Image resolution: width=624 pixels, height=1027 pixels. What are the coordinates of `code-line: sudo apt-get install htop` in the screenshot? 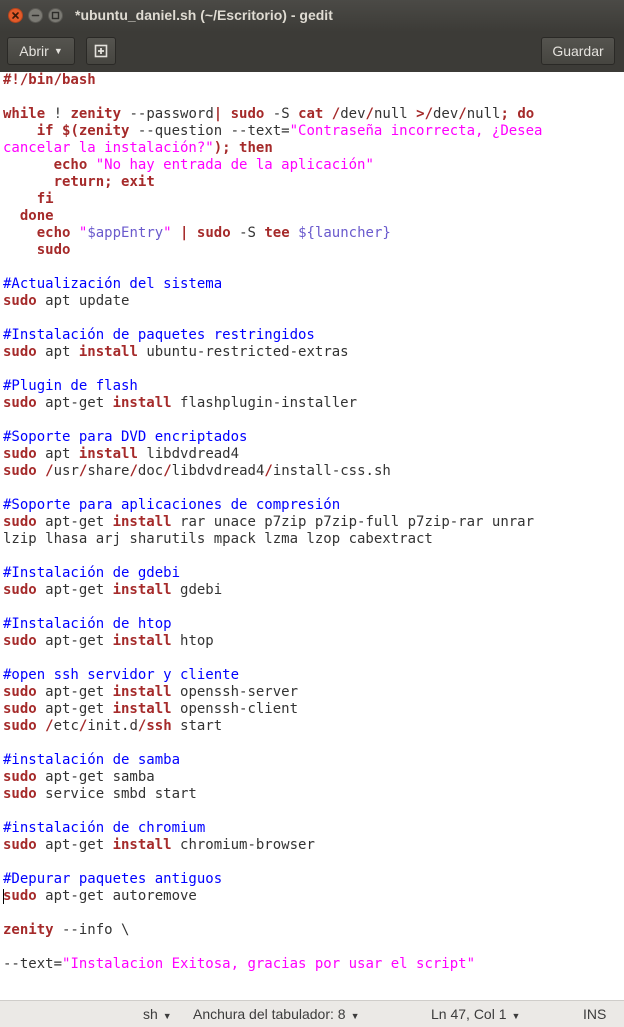 It's located at (272, 641).